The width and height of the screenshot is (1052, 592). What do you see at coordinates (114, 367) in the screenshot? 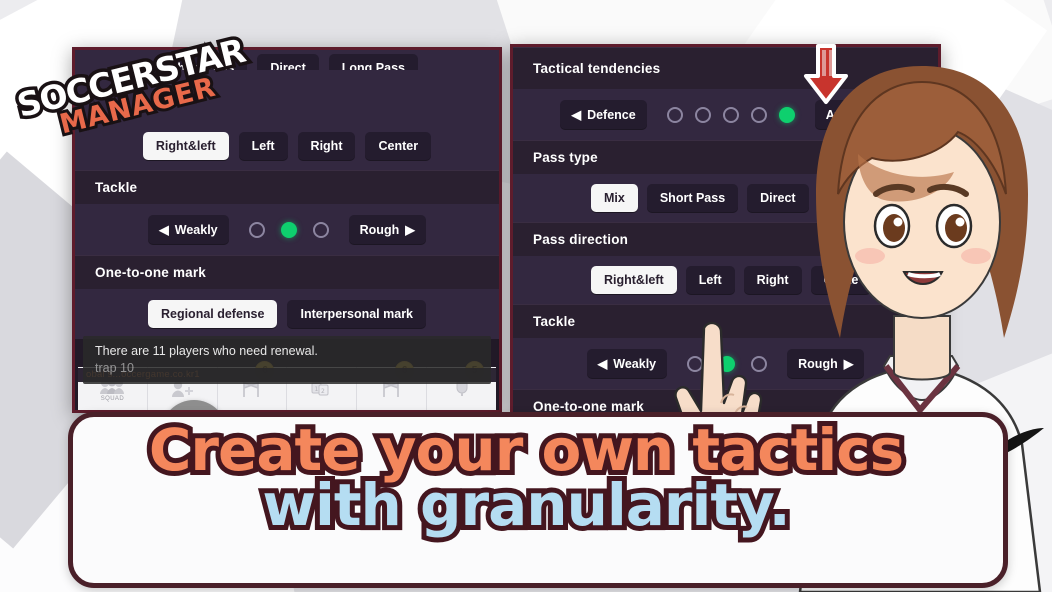
I see `toast-line-2: trap 10` at bounding box center [114, 367].